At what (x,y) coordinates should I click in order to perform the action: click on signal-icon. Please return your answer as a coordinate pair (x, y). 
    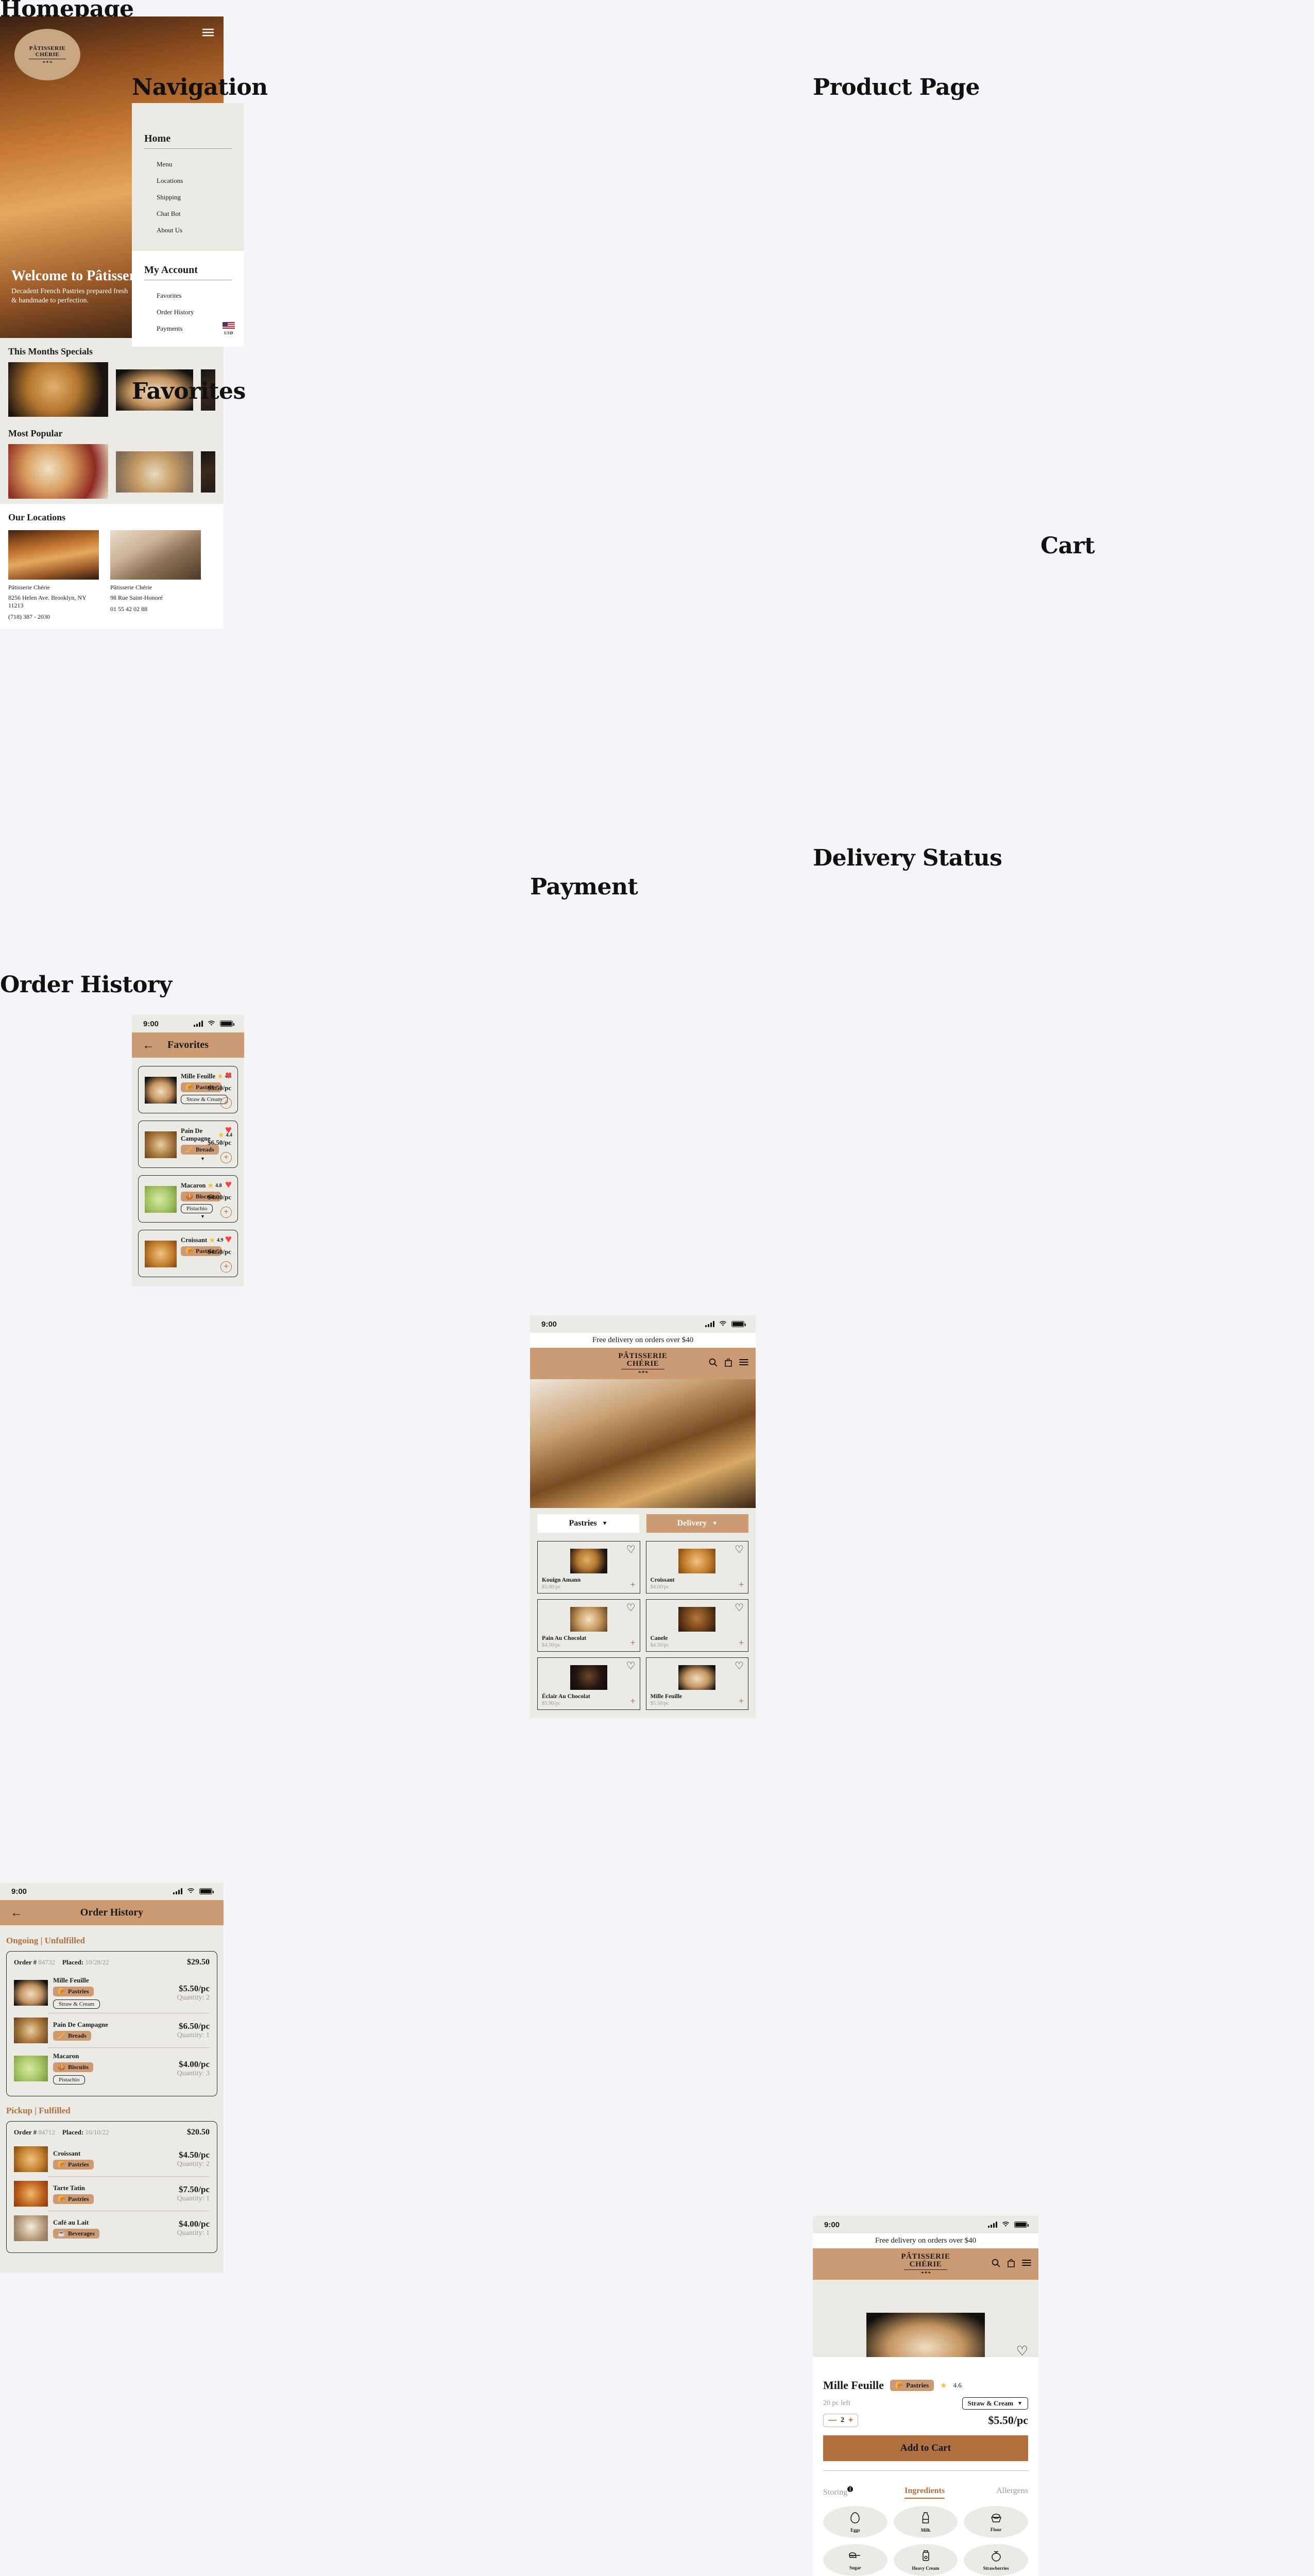
    Looking at the image, I should click on (198, 1024).